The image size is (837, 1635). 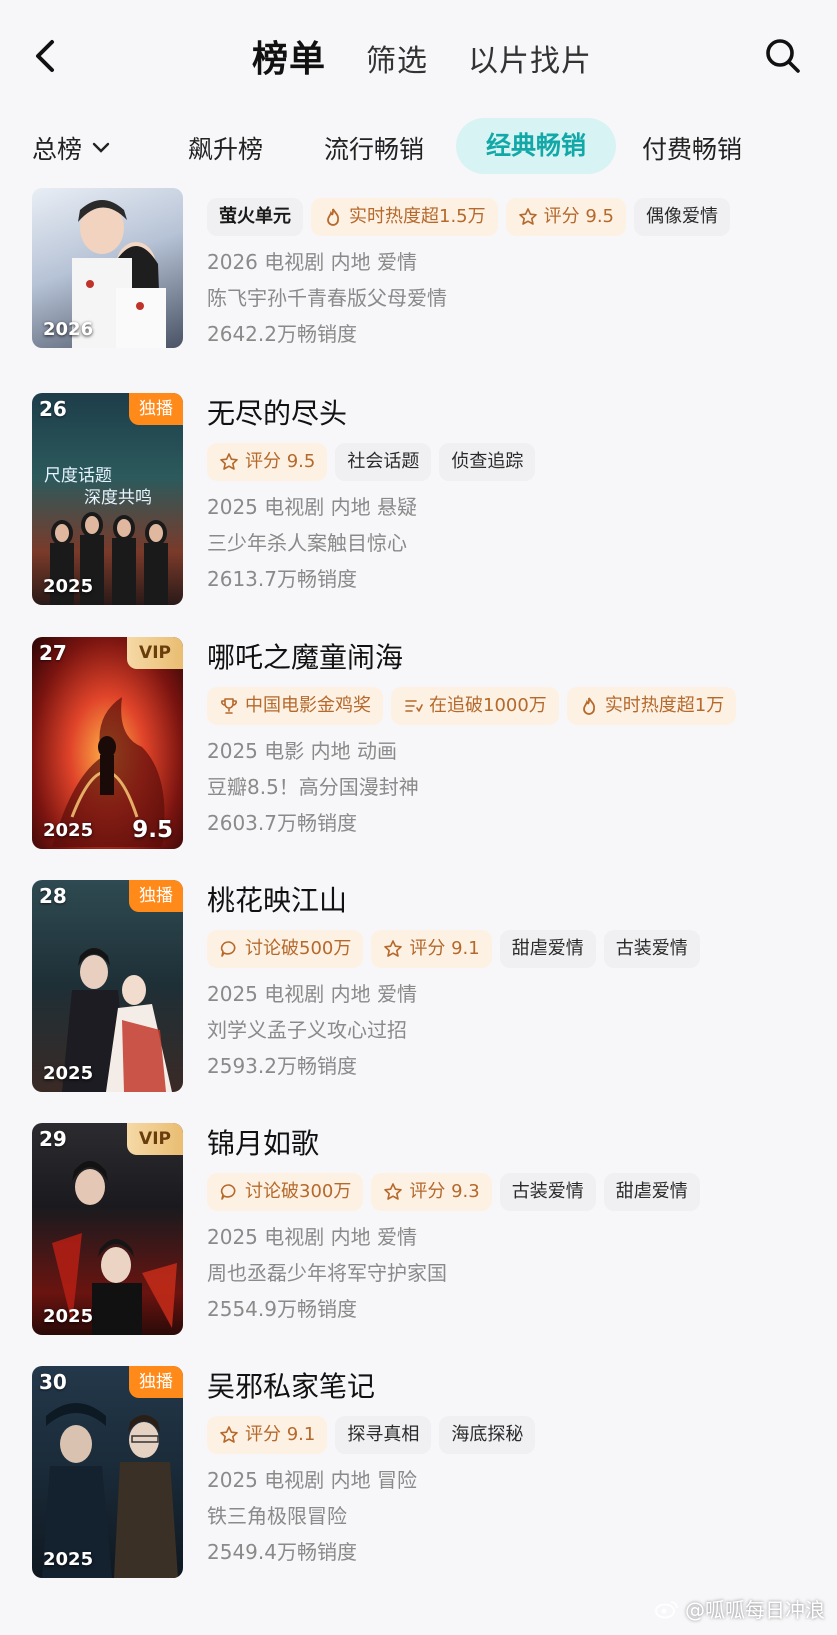 I want to click on item-description: 刘学义孟子义攻心过招, so click(x=307, y=1030).